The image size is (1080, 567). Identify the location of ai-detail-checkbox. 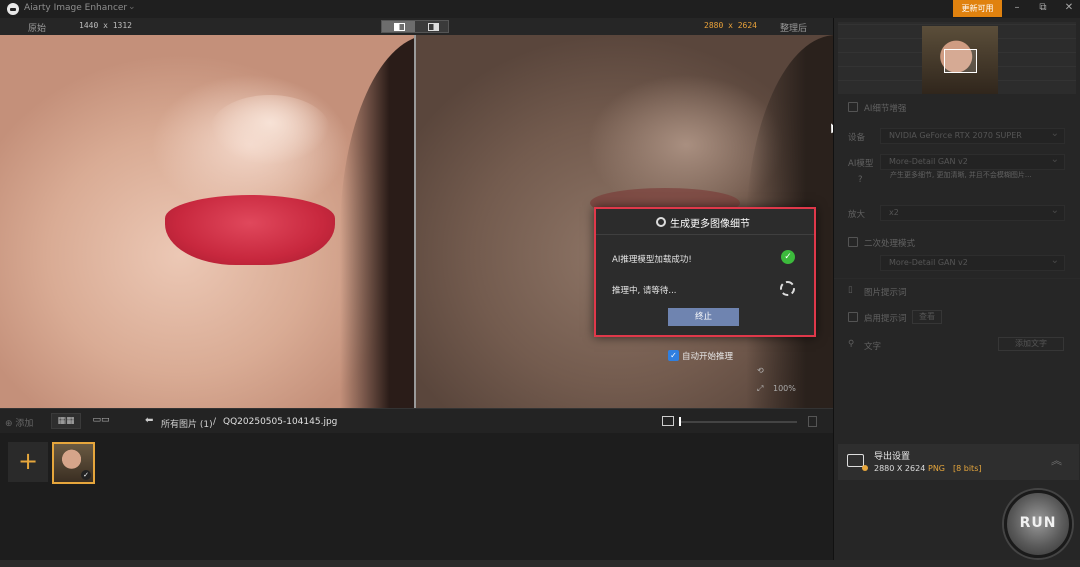
(853, 107).